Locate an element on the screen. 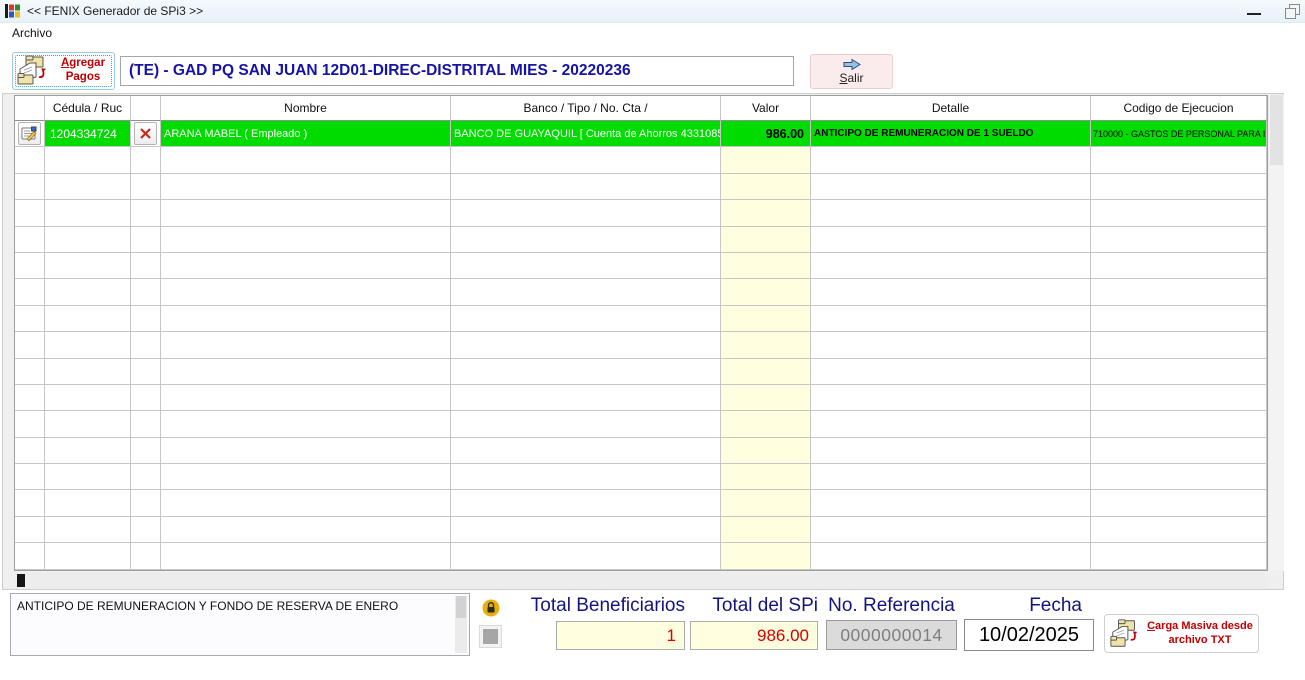 Image resolution: width=1305 pixels, height=680 pixels. col-header-codigo: Codigo de Ejecucion is located at coordinates (1179, 108).